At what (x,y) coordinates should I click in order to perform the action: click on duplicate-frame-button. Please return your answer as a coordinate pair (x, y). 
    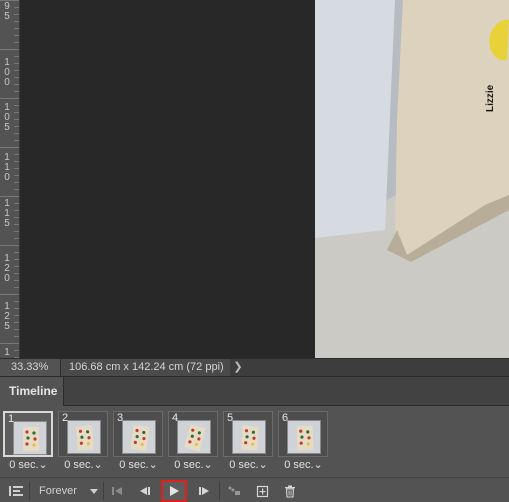
    Looking at the image, I should click on (262, 491).